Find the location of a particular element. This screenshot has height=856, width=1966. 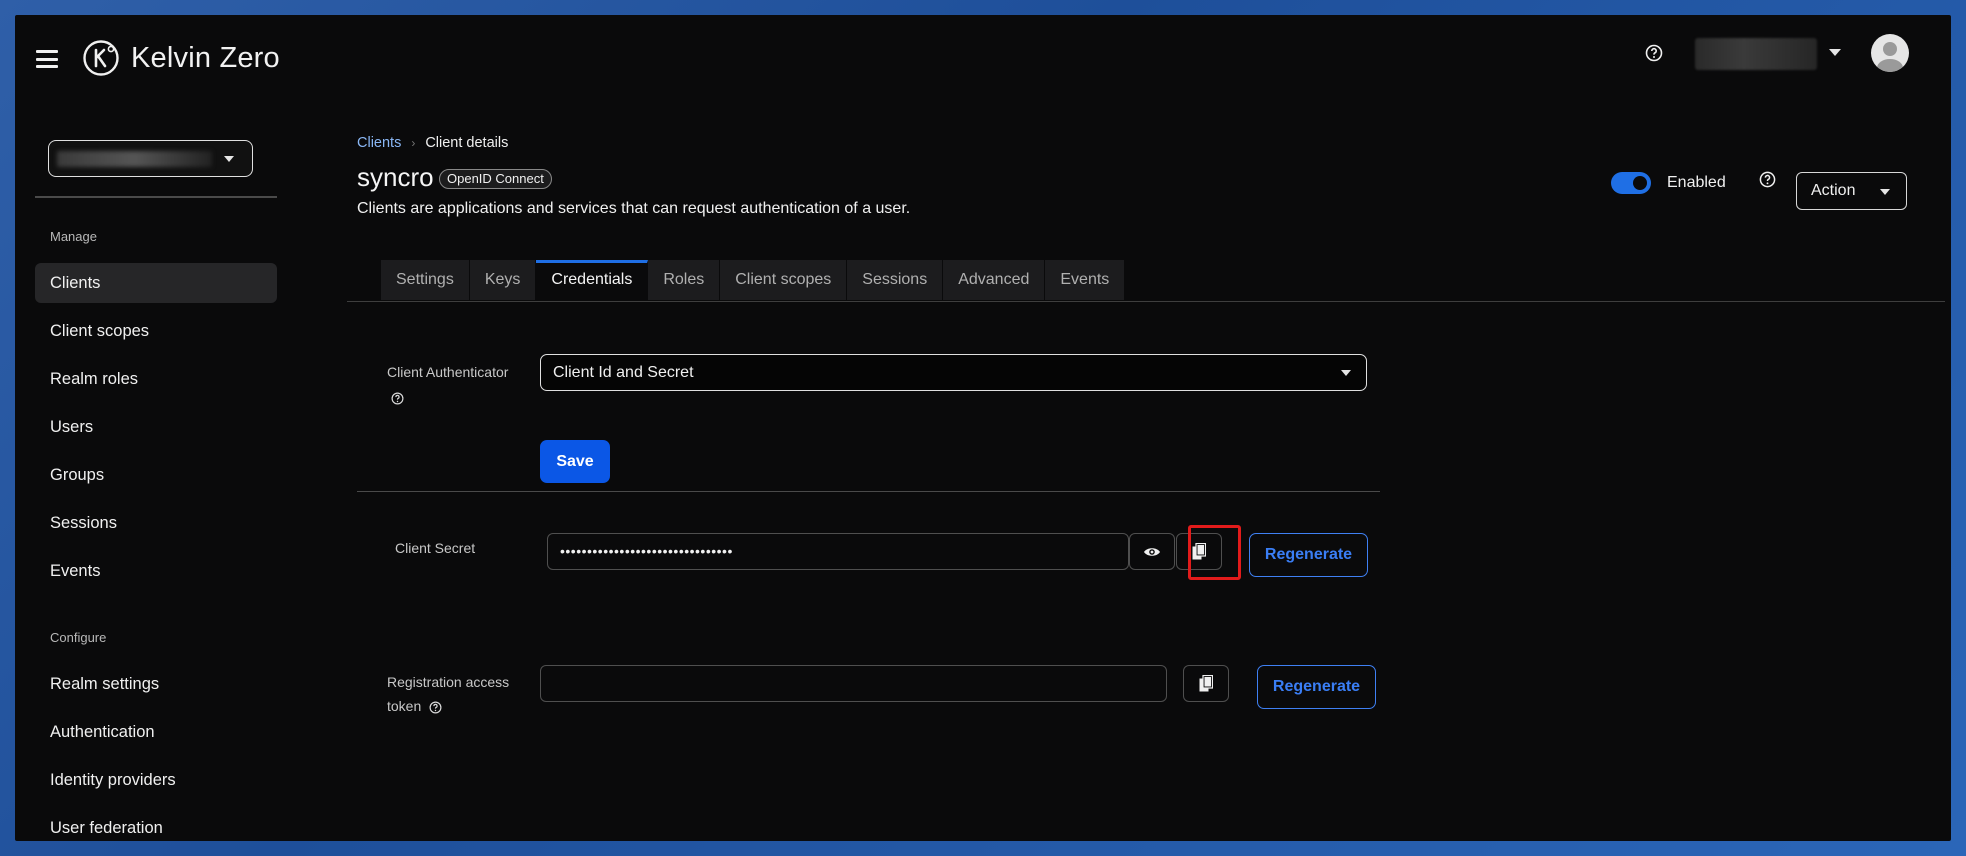

tab-client-scopes: Client scopes is located at coordinates (784, 280).